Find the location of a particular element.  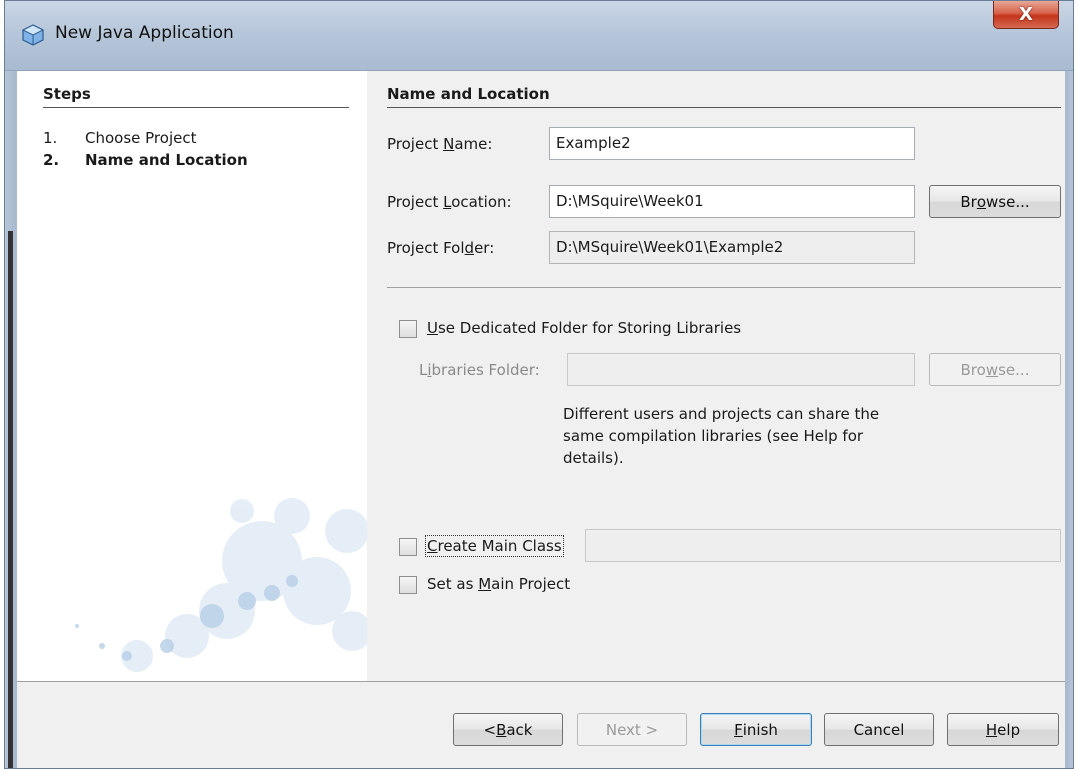

separator is located at coordinates (724, 287).